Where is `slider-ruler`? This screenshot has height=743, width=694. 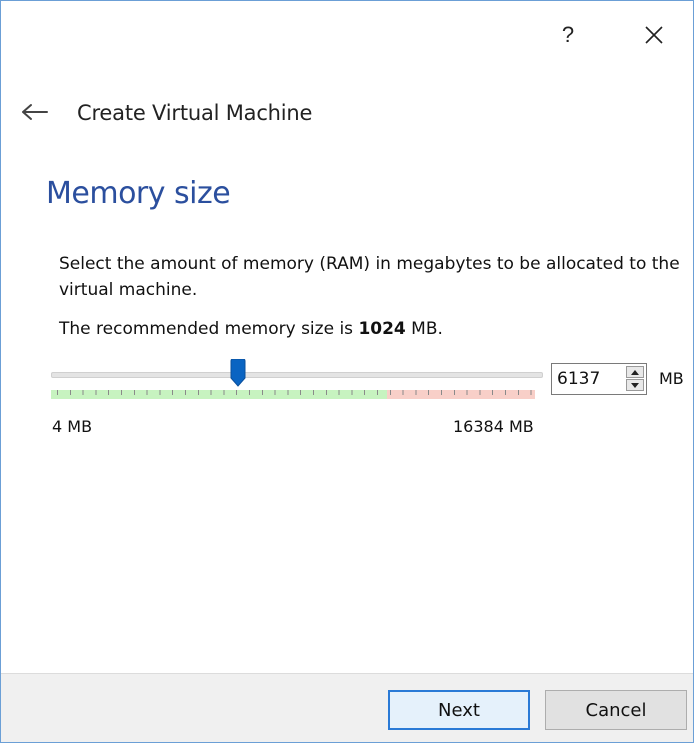
slider-ruler is located at coordinates (293, 394).